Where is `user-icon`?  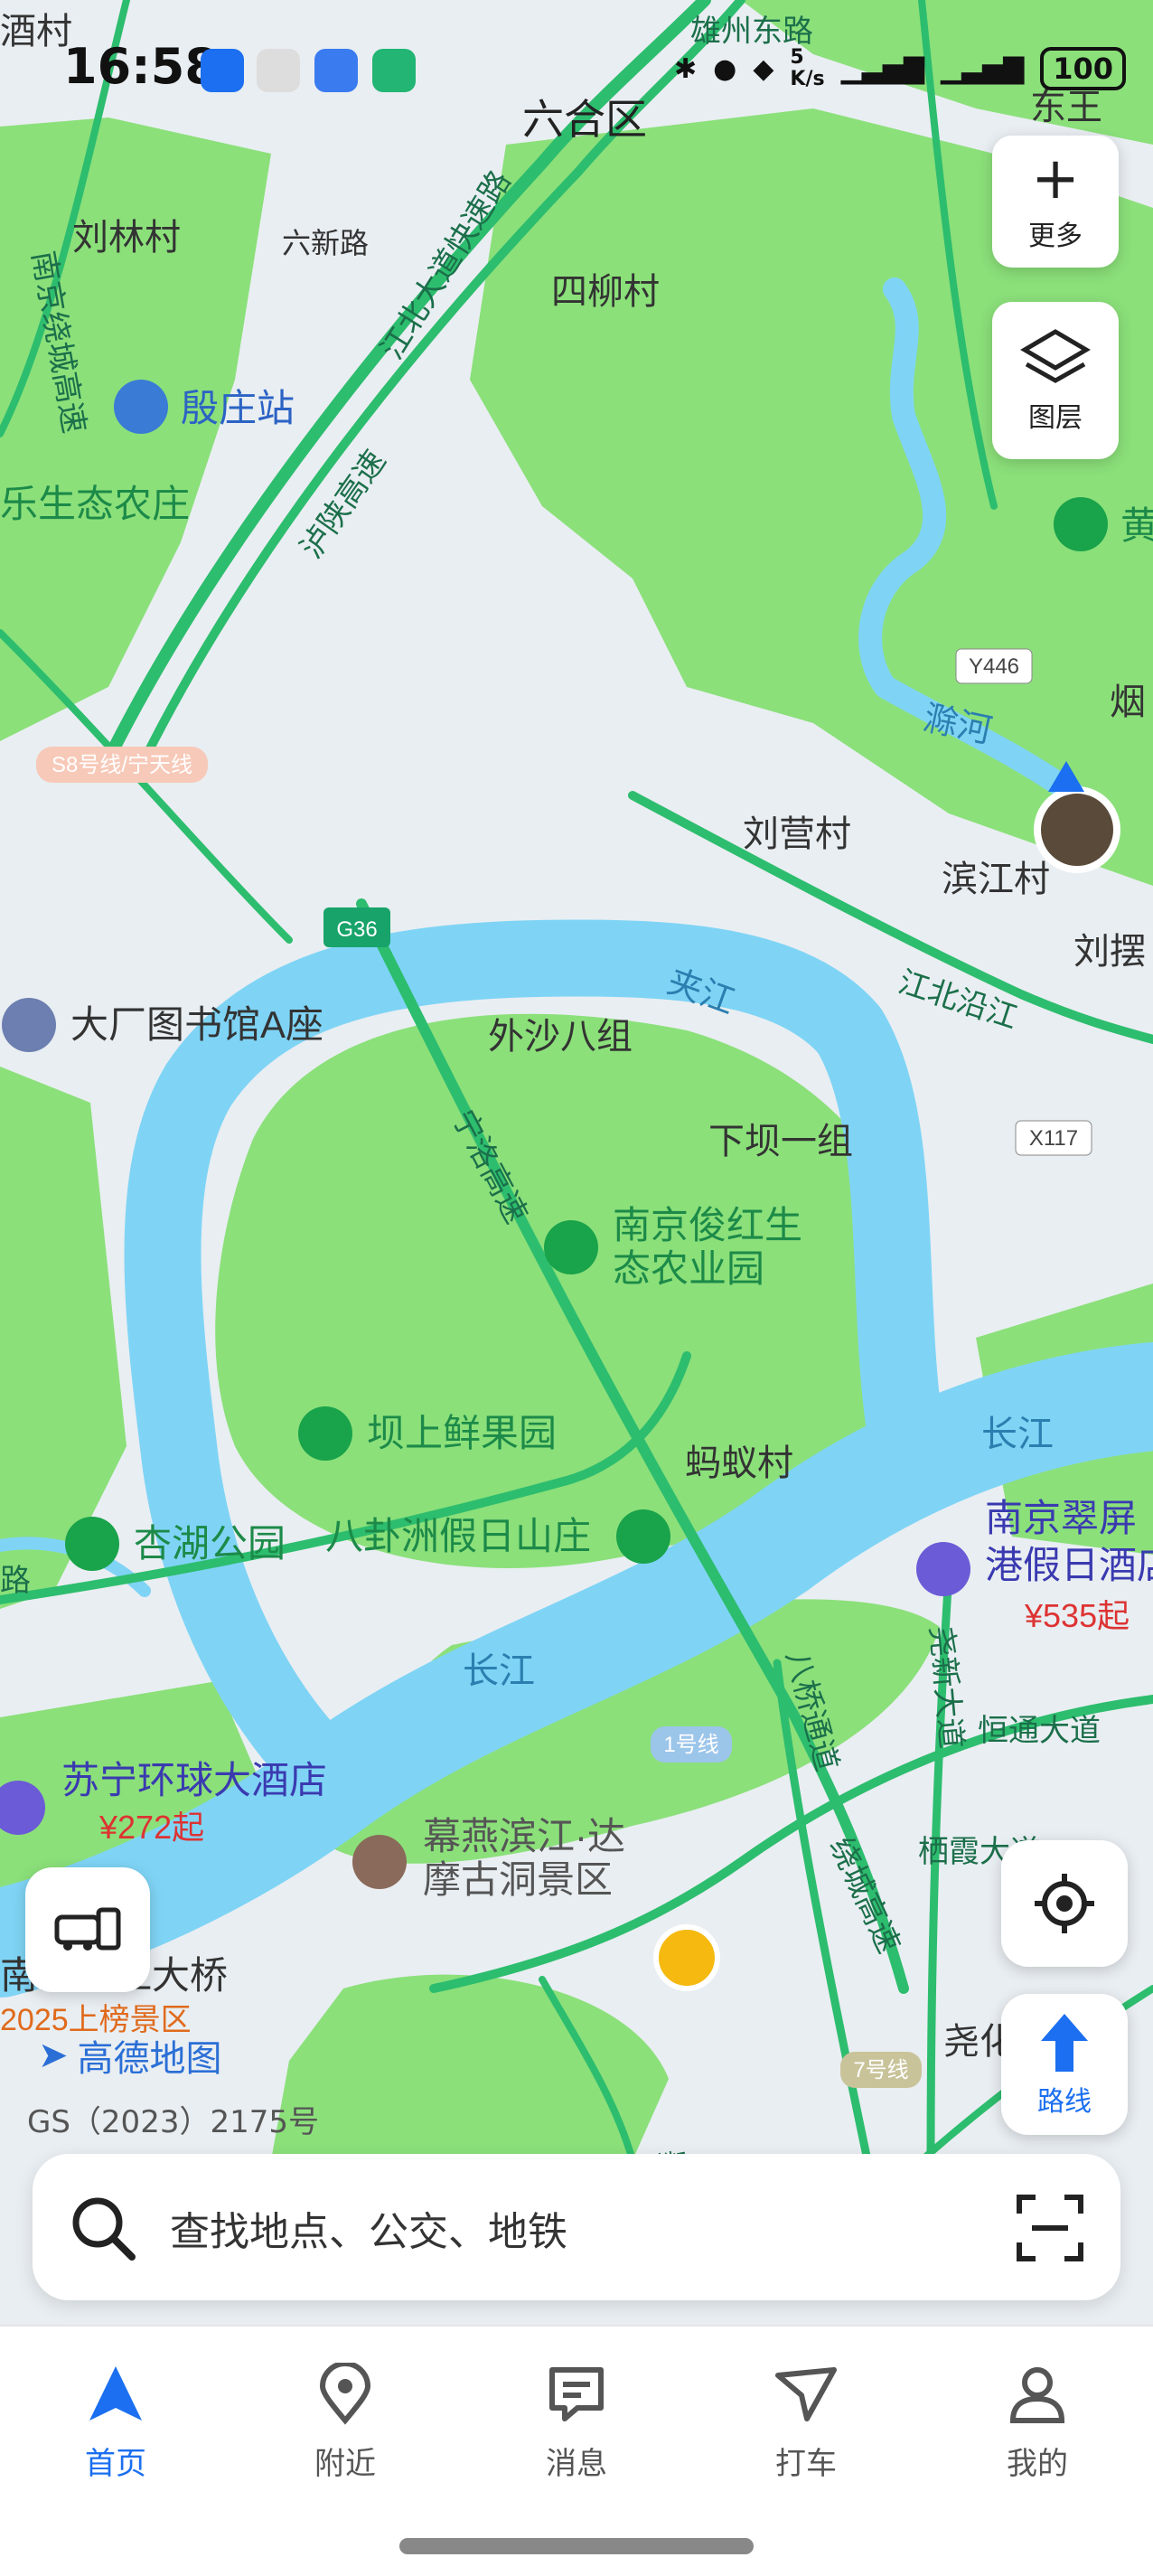
user-icon is located at coordinates (1037, 2395).